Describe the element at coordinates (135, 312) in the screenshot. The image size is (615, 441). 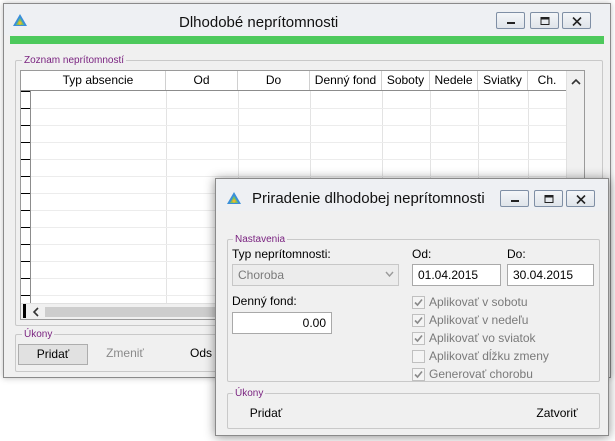
I see `horizontal-scroll-thumb` at that location.